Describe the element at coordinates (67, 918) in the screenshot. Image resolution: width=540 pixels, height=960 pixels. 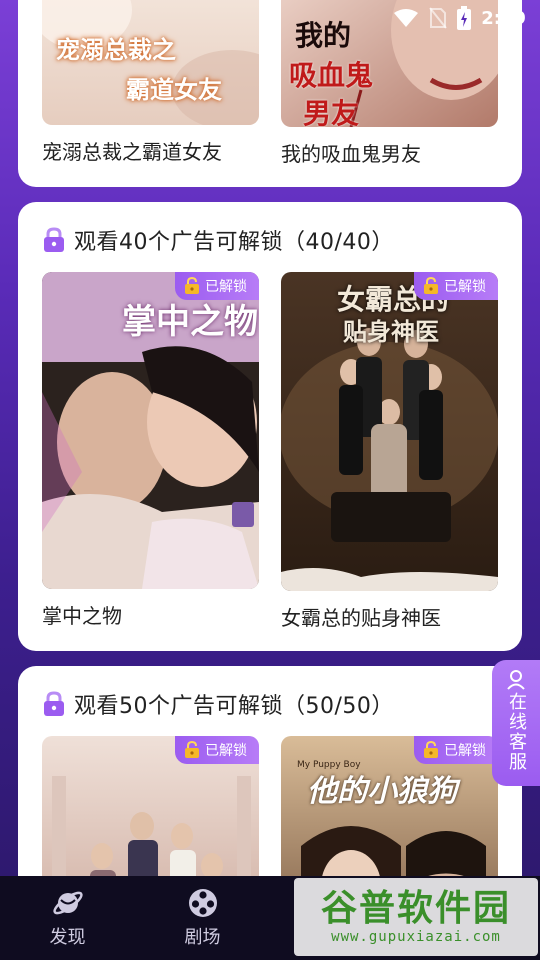
I see `nav-tab-discover: 发现` at that location.